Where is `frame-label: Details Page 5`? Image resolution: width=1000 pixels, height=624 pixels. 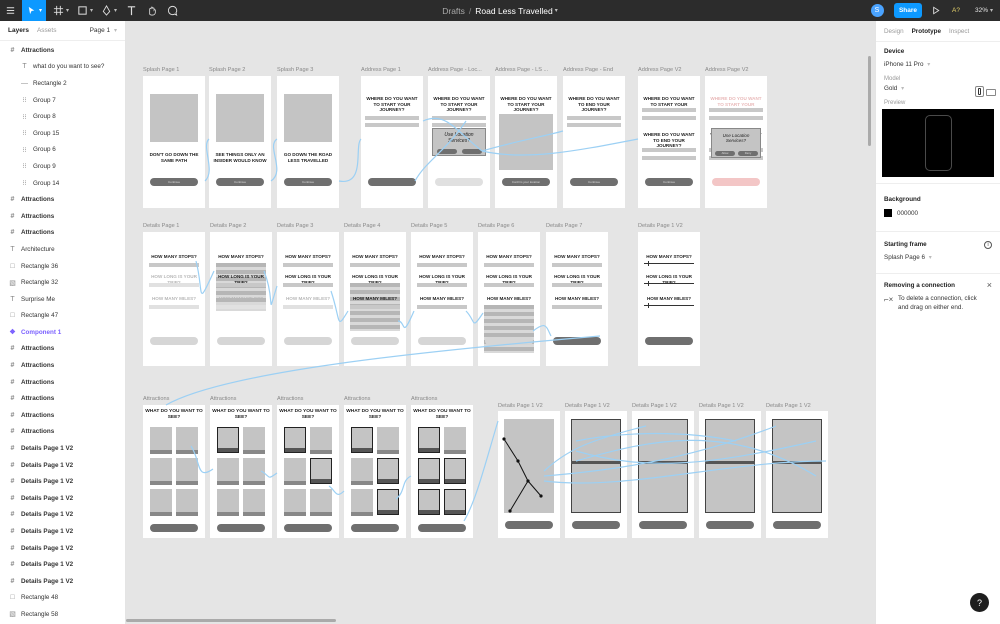 frame-label: Details Page 5 is located at coordinates (429, 226).